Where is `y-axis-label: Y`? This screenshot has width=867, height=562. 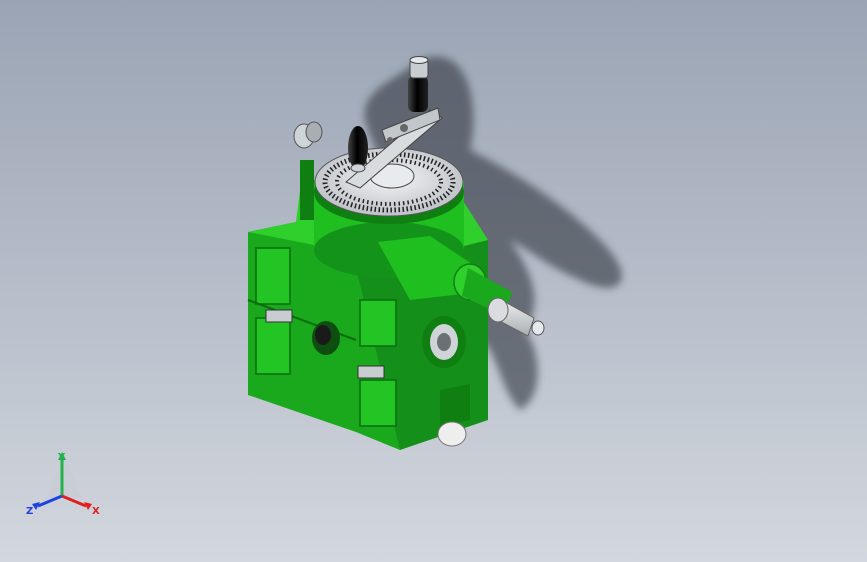 y-axis-label: Y is located at coordinates (61, 457).